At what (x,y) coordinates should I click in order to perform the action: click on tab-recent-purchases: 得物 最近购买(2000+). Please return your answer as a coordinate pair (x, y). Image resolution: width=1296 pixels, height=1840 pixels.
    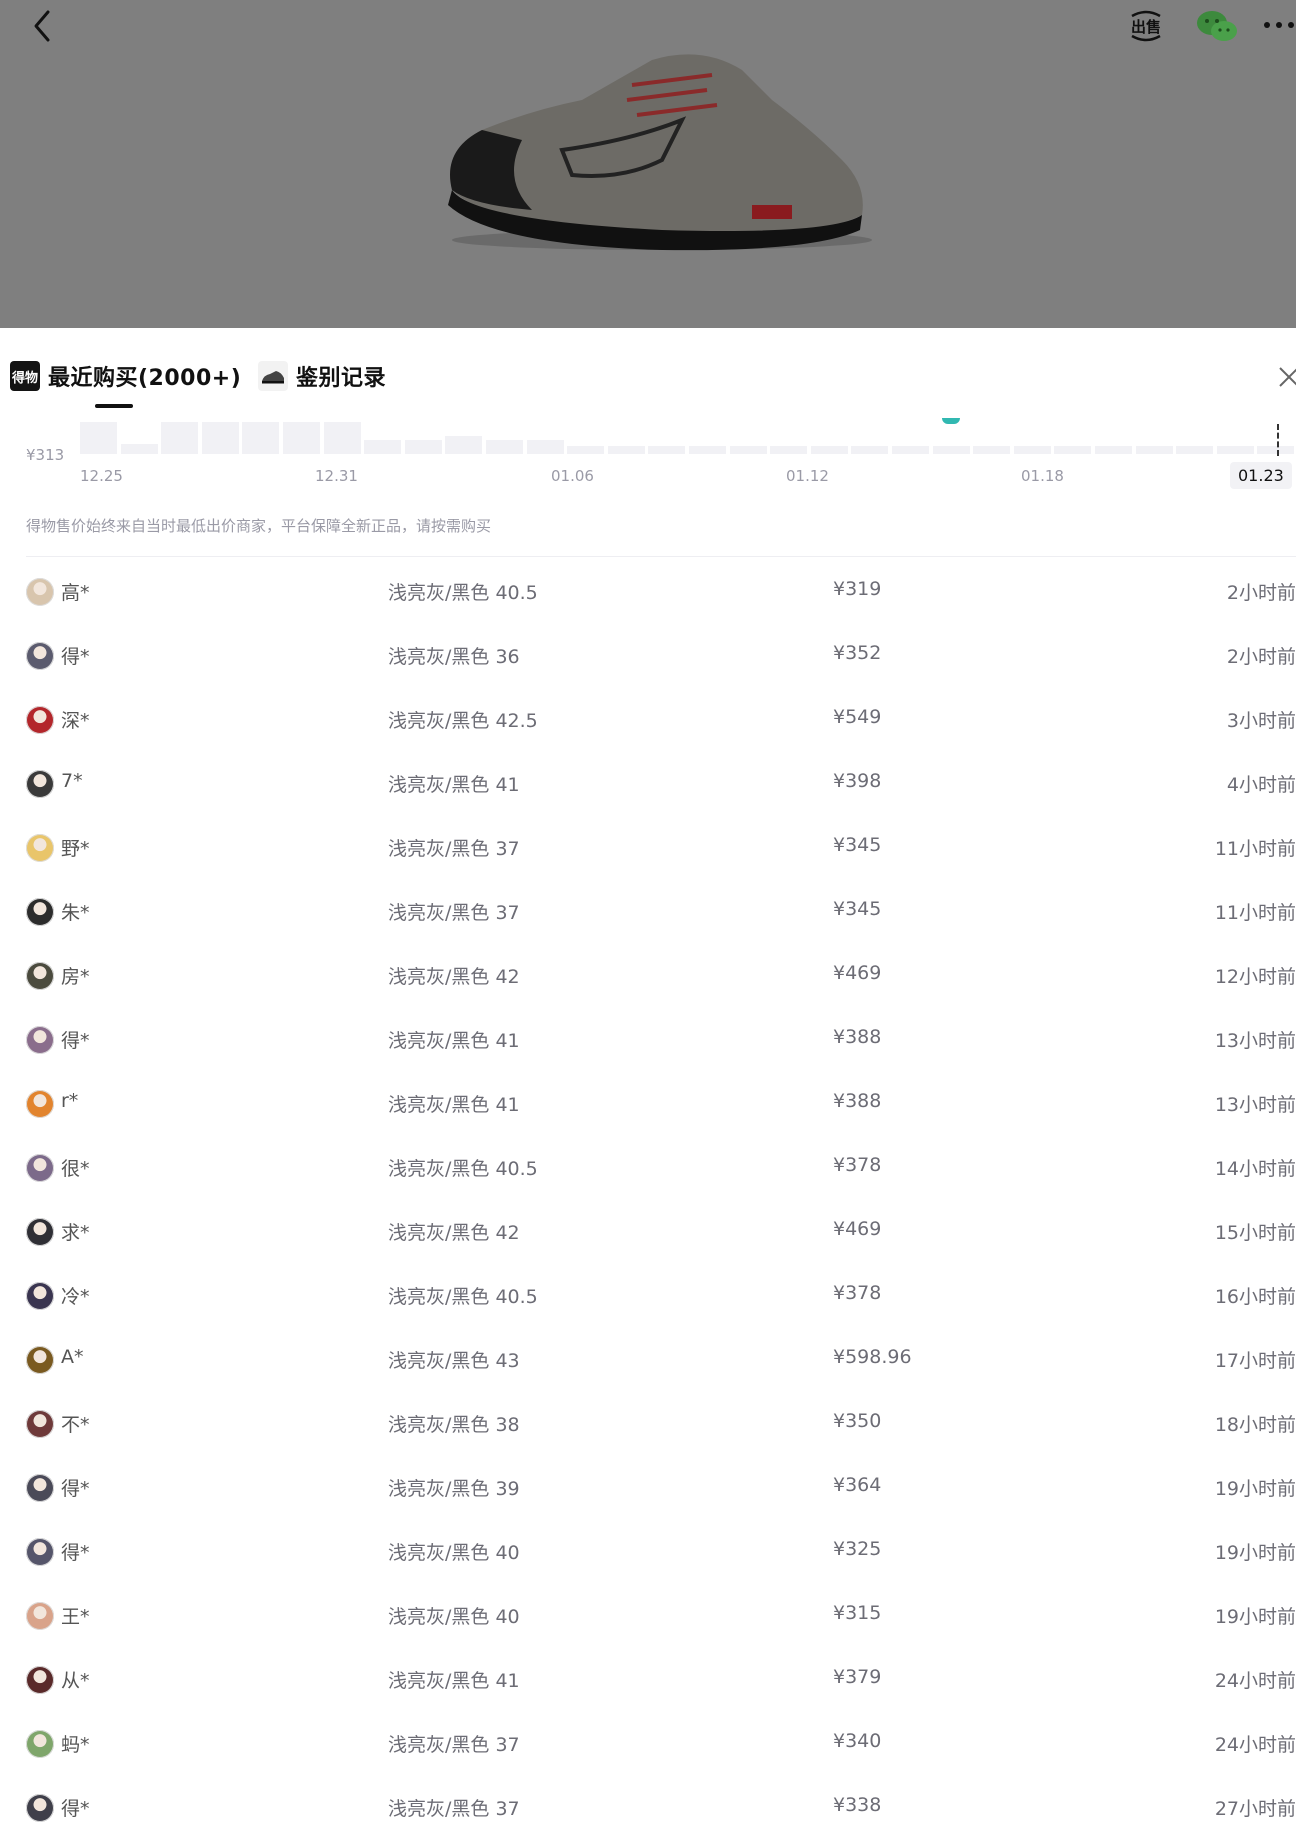
    Looking at the image, I should click on (125, 376).